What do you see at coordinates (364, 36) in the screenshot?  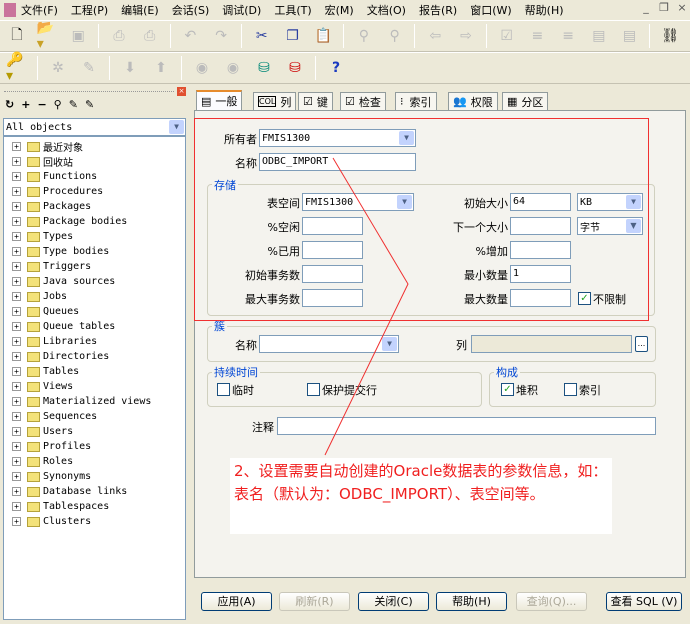 I see `find-icon: ⚲` at bounding box center [364, 36].